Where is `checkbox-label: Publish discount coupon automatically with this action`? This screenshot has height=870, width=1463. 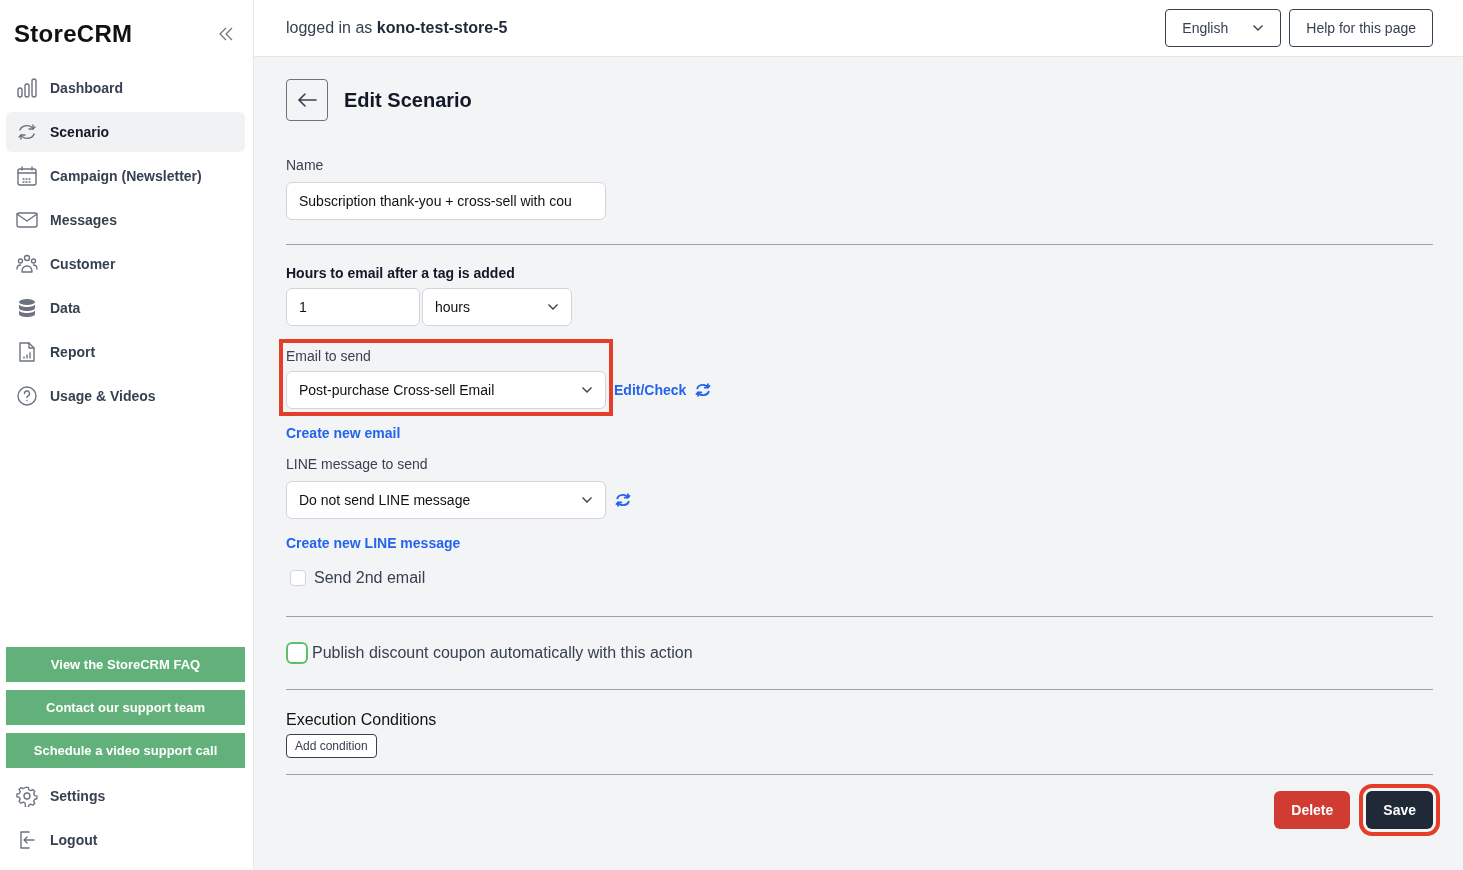 checkbox-label: Publish discount coupon automatically with this action is located at coordinates (502, 653).